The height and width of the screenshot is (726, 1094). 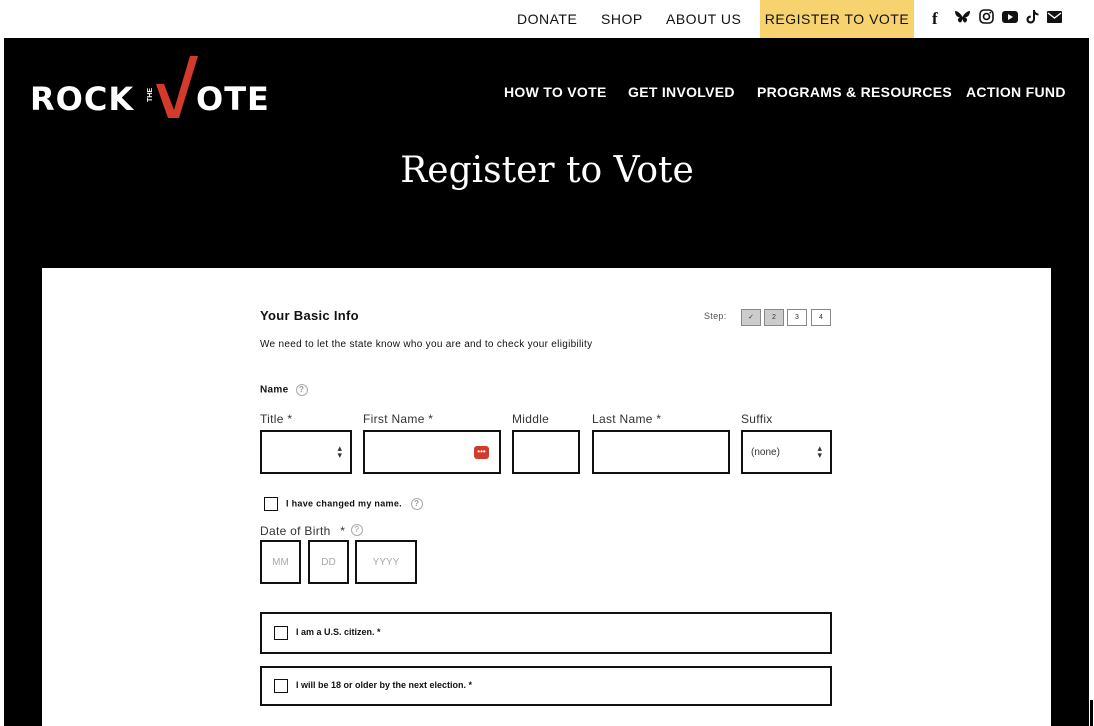 What do you see at coordinates (1032, 19) in the screenshot?
I see `tiktok-icon` at bounding box center [1032, 19].